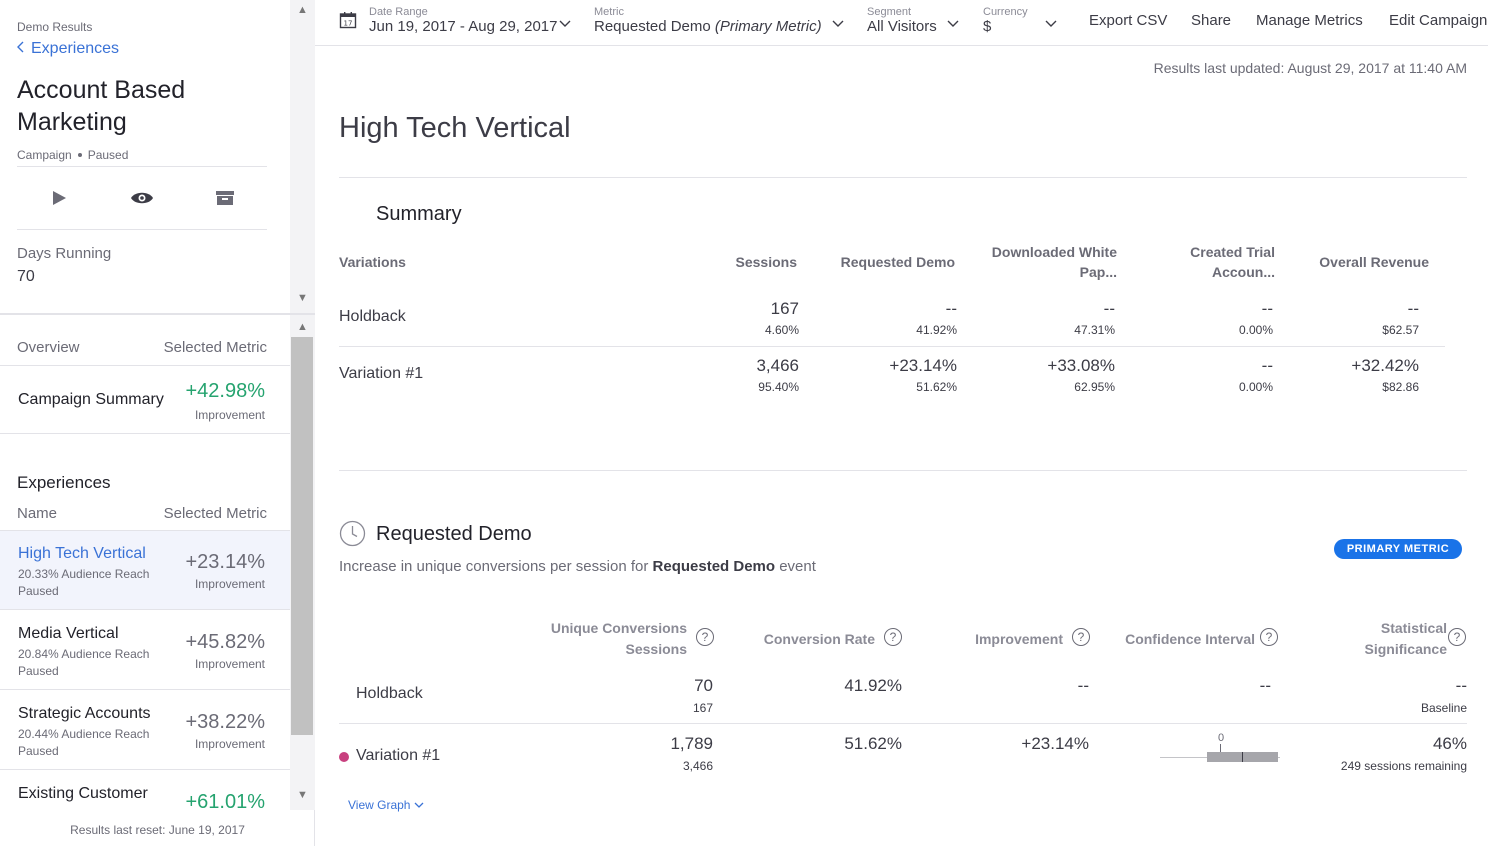 The image size is (1488, 846). What do you see at coordinates (1211, 20) in the screenshot?
I see `share-link: Share` at bounding box center [1211, 20].